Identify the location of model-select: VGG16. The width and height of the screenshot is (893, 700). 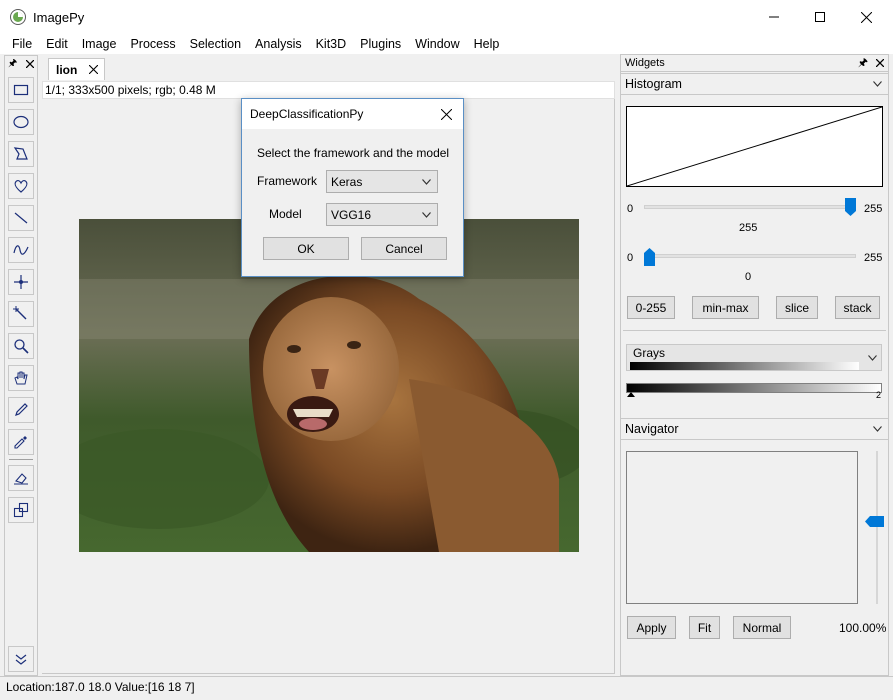
(382, 214).